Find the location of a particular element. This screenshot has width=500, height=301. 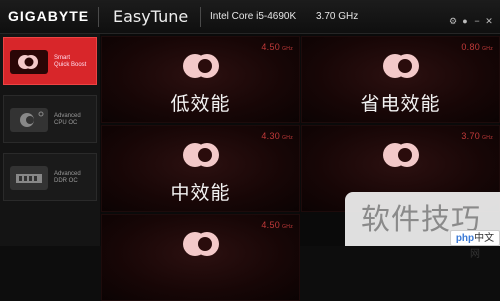

sidebar-item-label: Advanced CPU OC is located at coordinates (67, 119).